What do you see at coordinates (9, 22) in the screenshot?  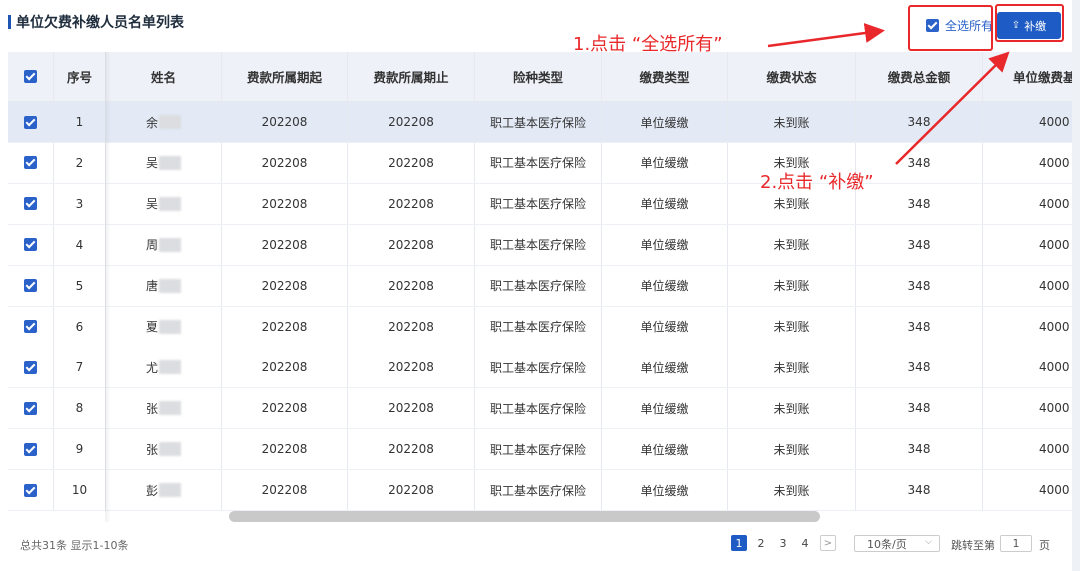 I see `title-accent-bar` at bounding box center [9, 22].